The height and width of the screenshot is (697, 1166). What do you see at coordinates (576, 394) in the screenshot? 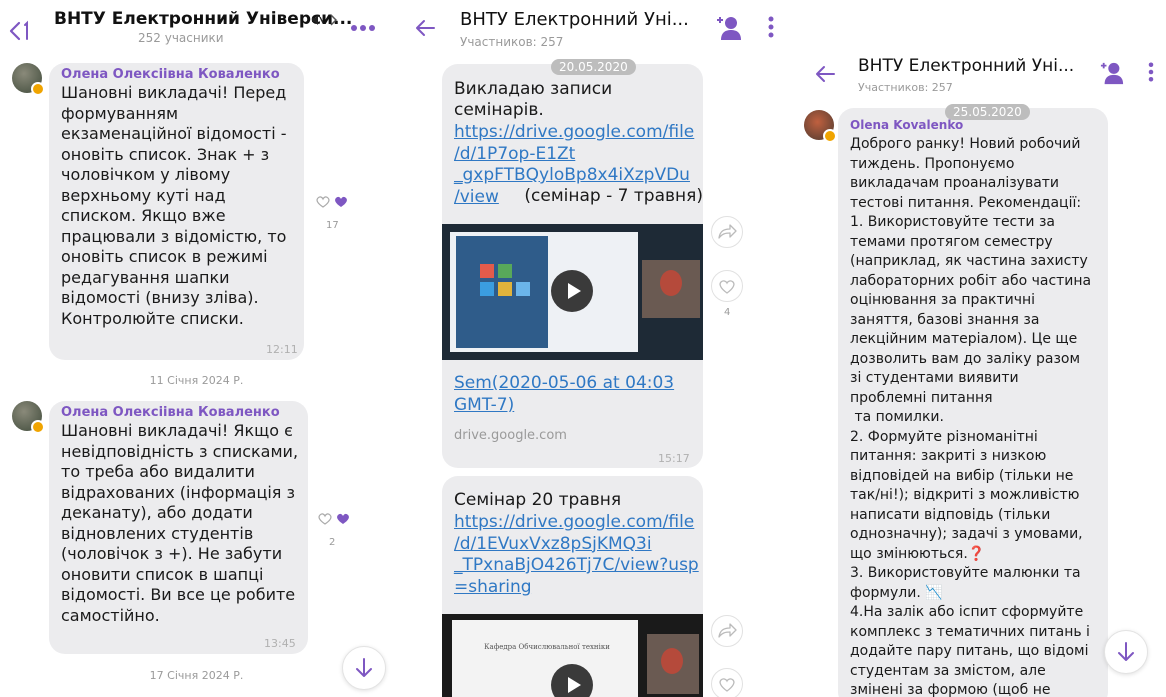
I see `video-file-title: Sem(2020-05-06 at 04:03 GMT-7)` at bounding box center [576, 394].